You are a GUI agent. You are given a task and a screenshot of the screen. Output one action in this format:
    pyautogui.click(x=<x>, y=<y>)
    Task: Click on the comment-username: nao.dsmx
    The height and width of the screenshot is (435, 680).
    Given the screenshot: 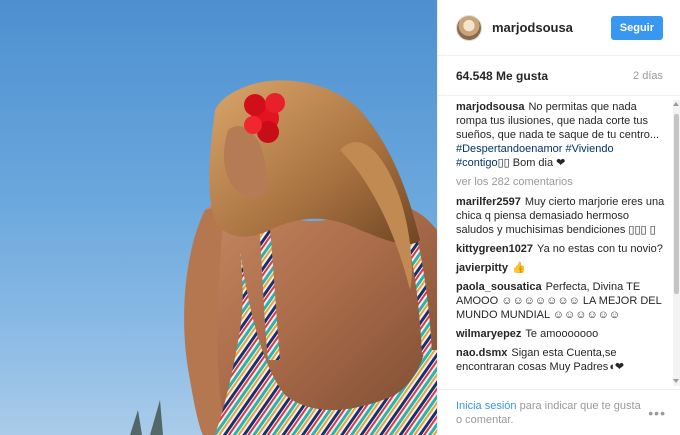 What is the action you would take?
    pyautogui.click(x=481, y=353)
    